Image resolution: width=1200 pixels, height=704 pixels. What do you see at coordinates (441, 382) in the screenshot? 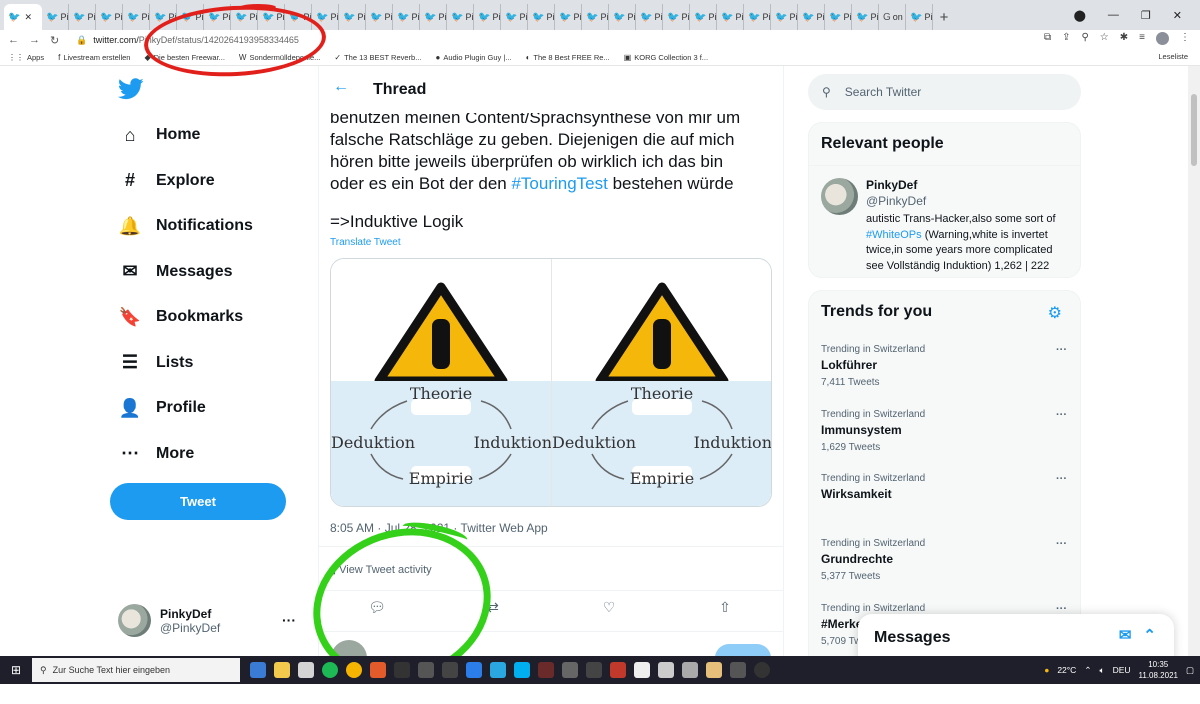
I see `media-image-left: Theorie Deduktion Induktion Empirie` at bounding box center [441, 382].